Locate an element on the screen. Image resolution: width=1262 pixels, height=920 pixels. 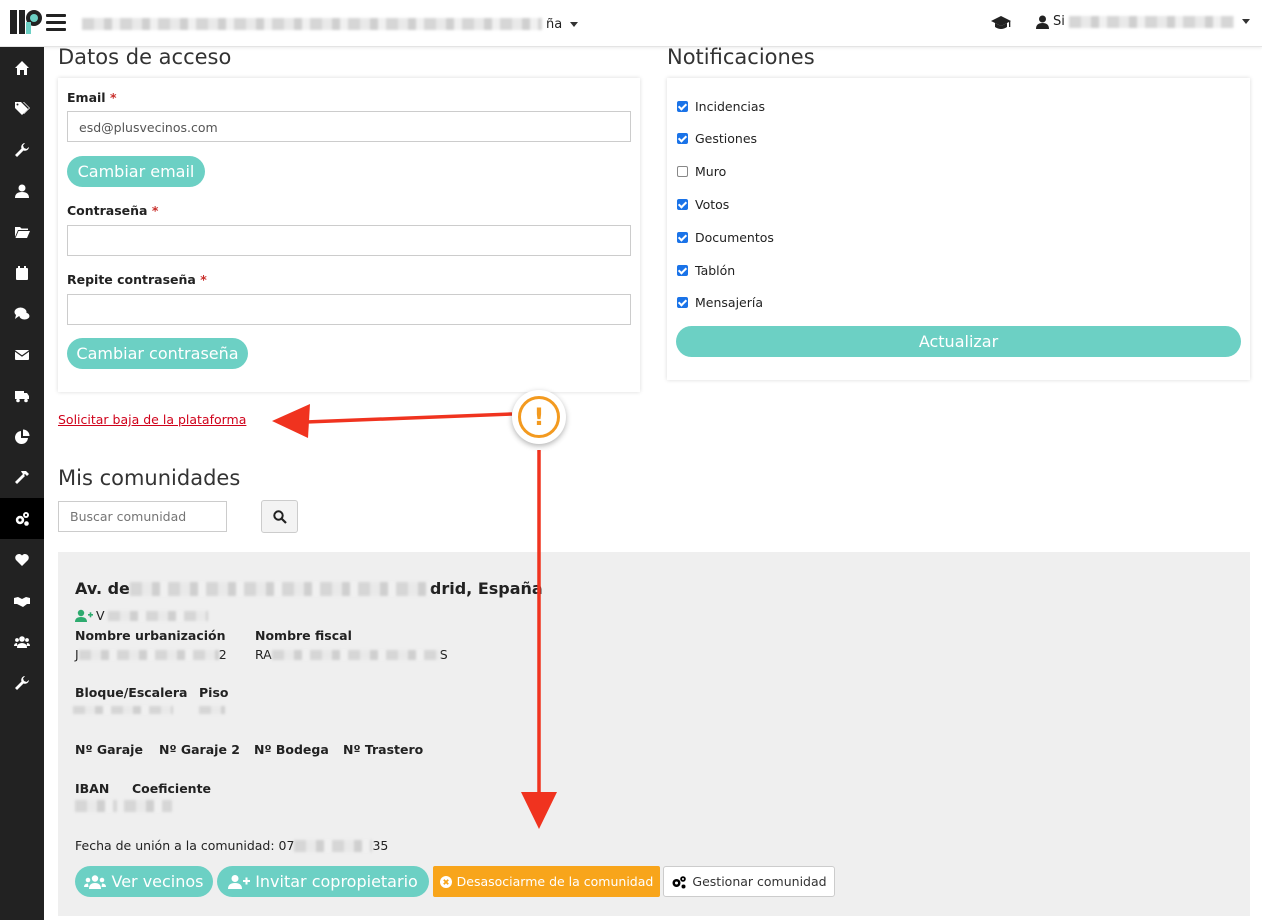
cellar-label: Nº Bodega is located at coordinates (291, 749).